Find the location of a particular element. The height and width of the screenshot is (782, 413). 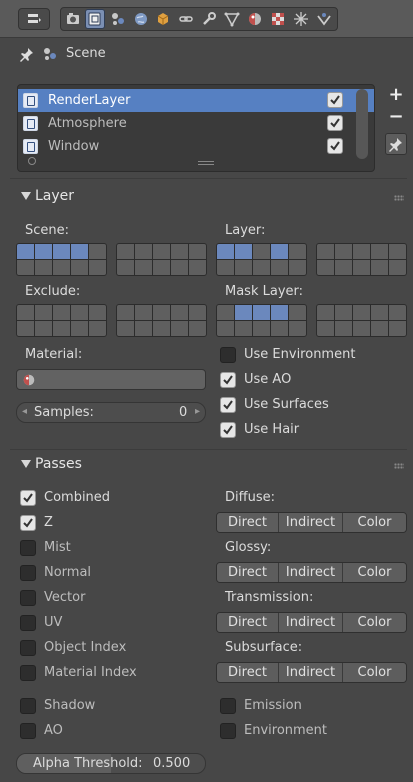

scene-tab is located at coordinates (118, 19).